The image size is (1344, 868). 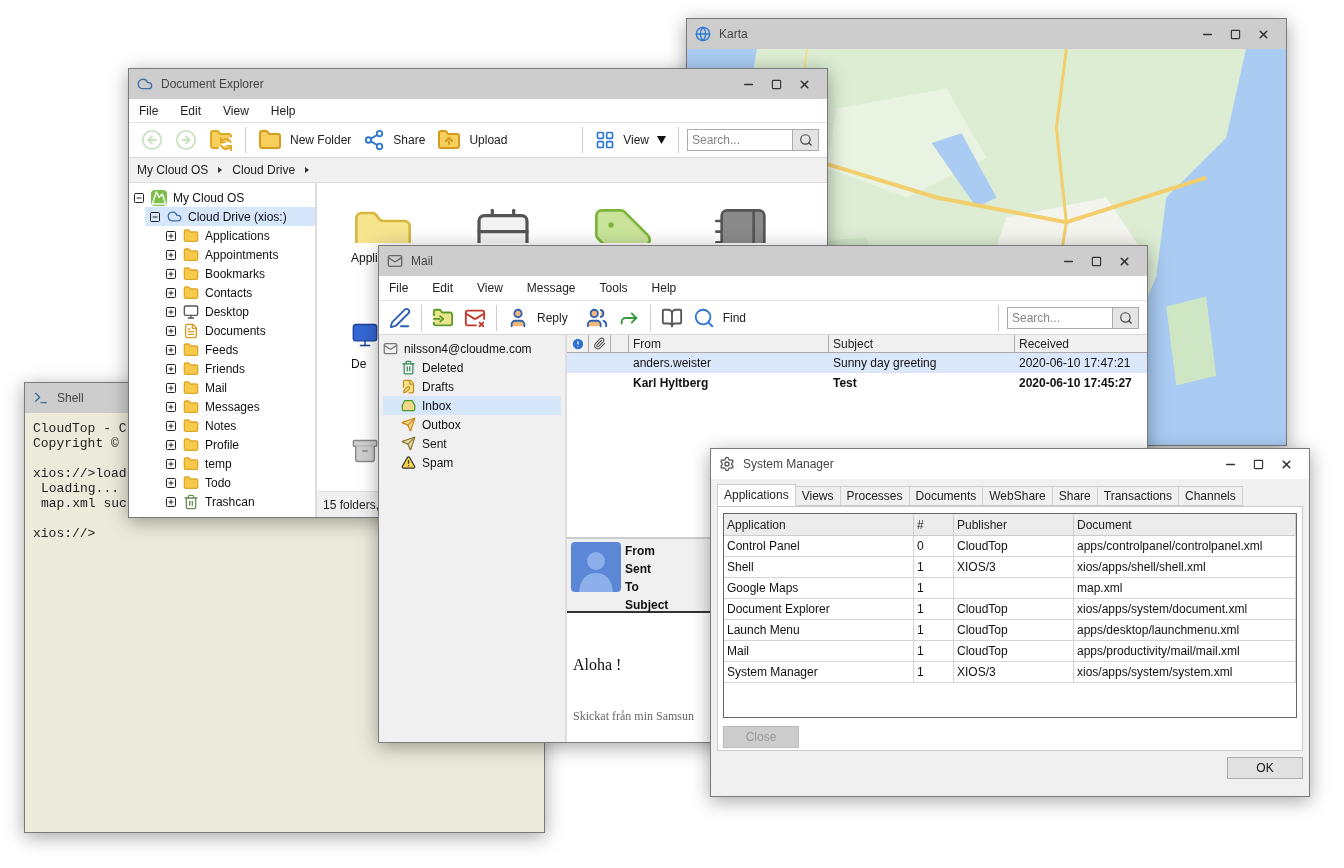 I want to click on mail-folder: Spam, so click(x=472, y=462).